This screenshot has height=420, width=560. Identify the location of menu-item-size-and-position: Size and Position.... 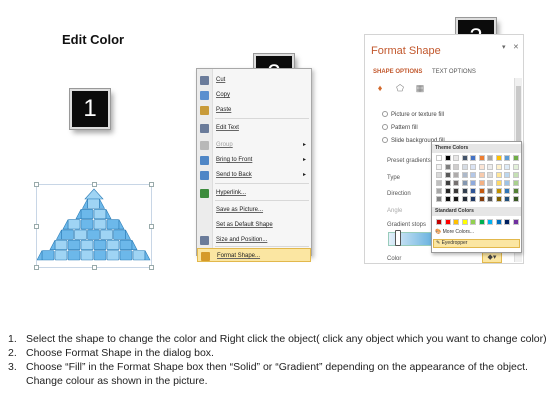
(254, 240).